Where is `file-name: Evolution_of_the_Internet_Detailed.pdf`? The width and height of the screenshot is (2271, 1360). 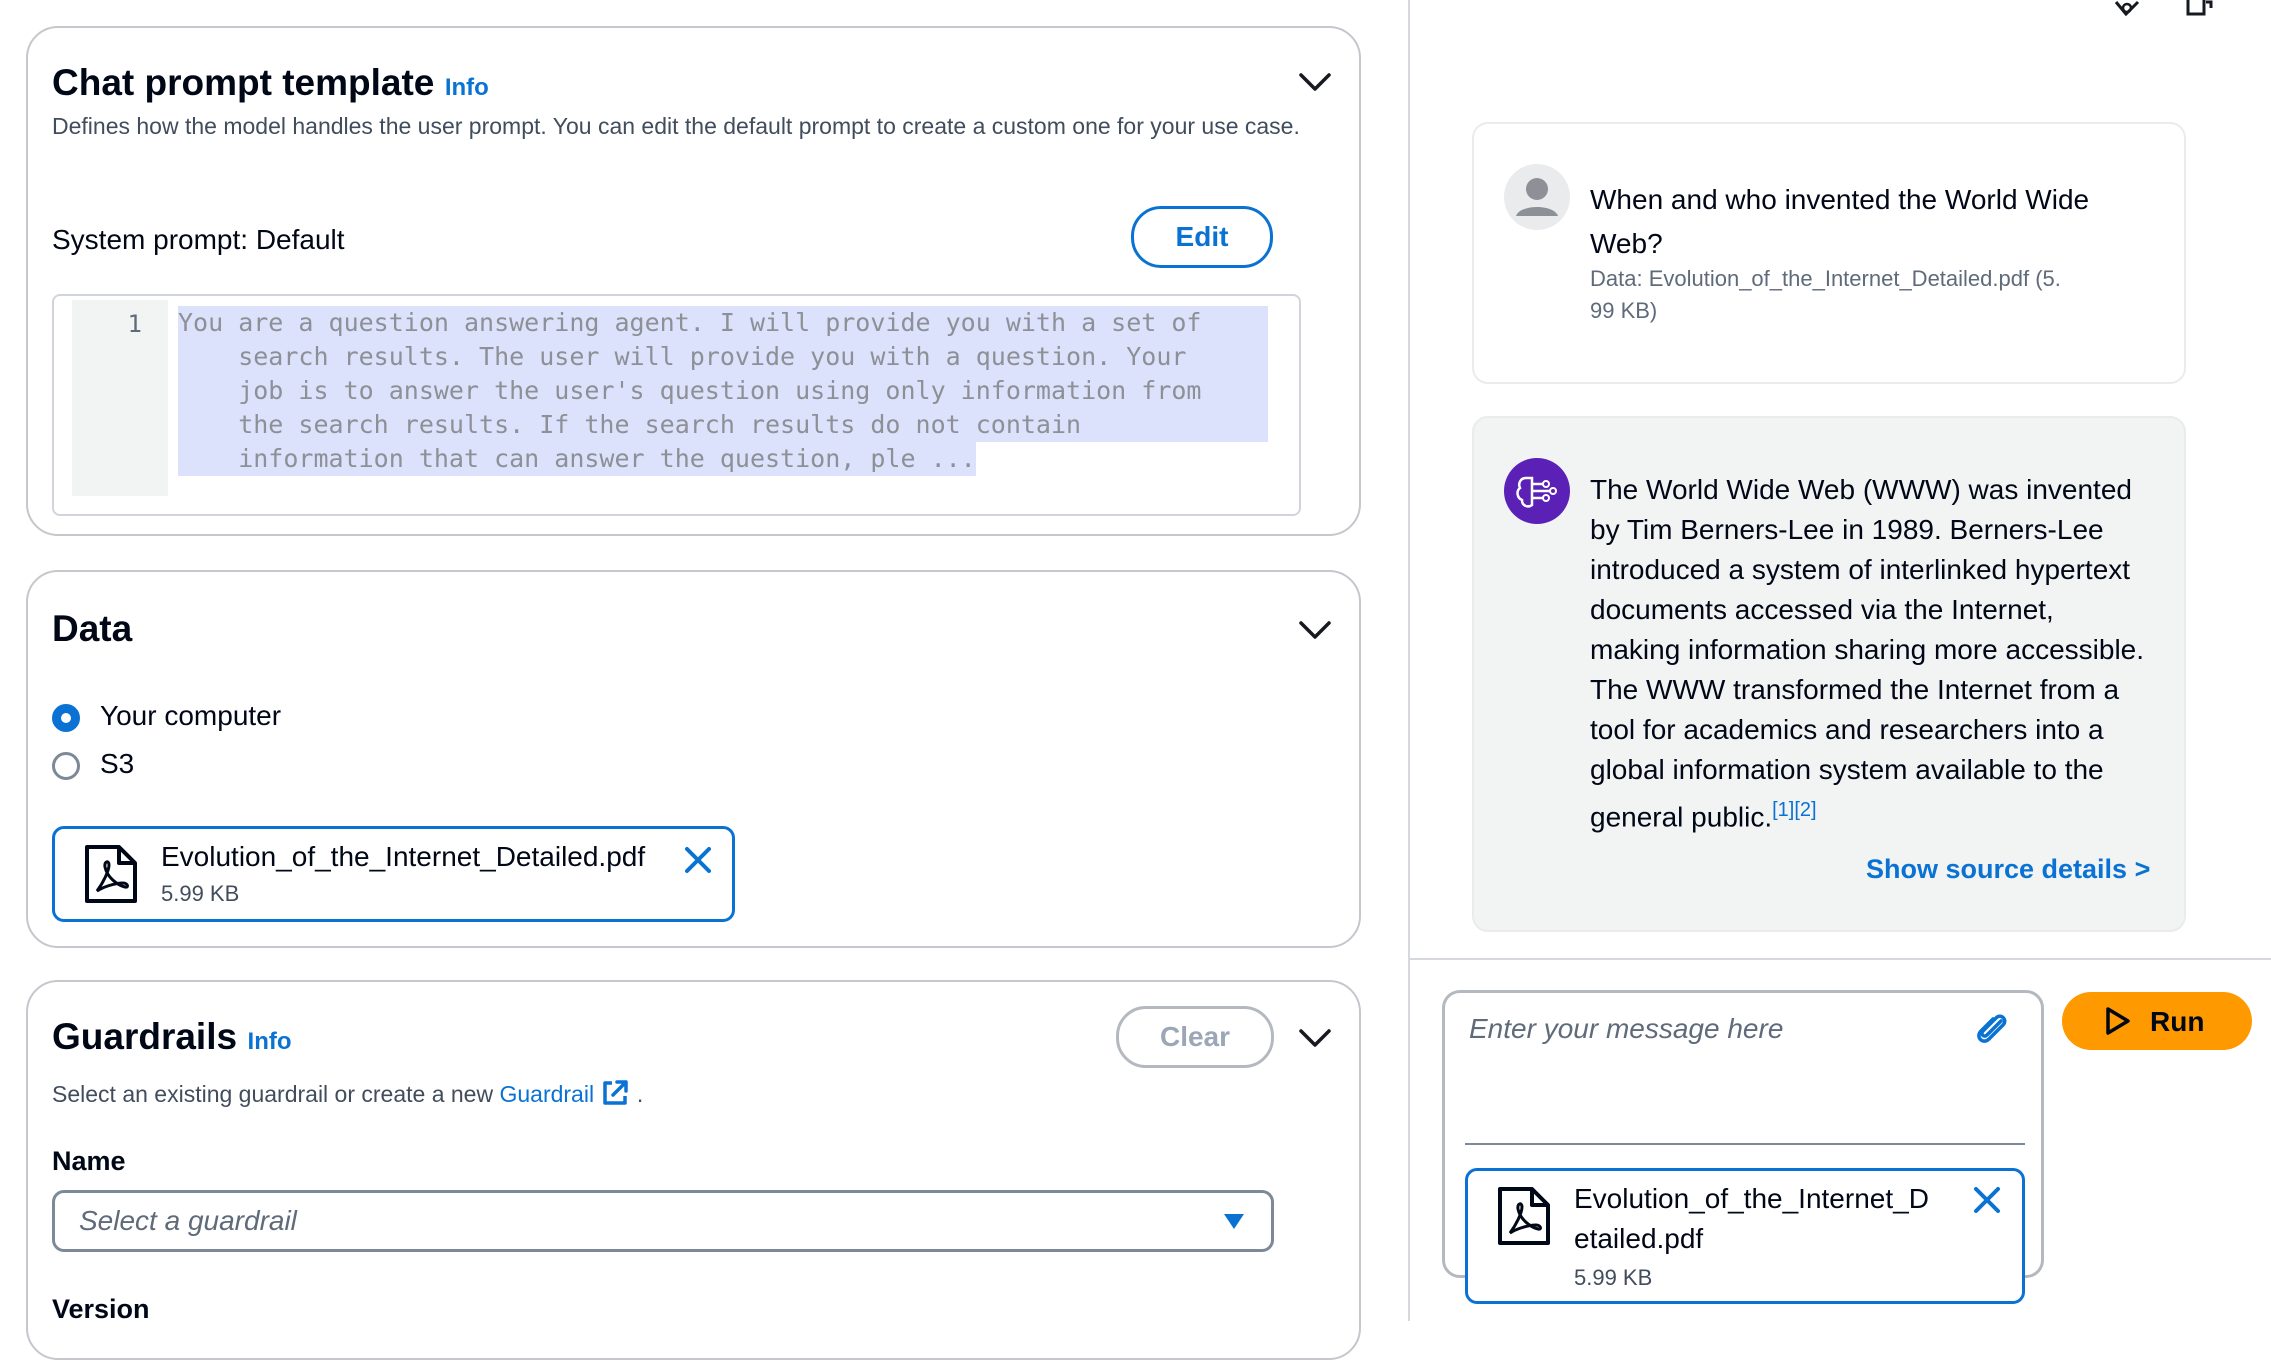 file-name: Evolution_of_the_Internet_Detailed.pdf is located at coordinates (403, 856).